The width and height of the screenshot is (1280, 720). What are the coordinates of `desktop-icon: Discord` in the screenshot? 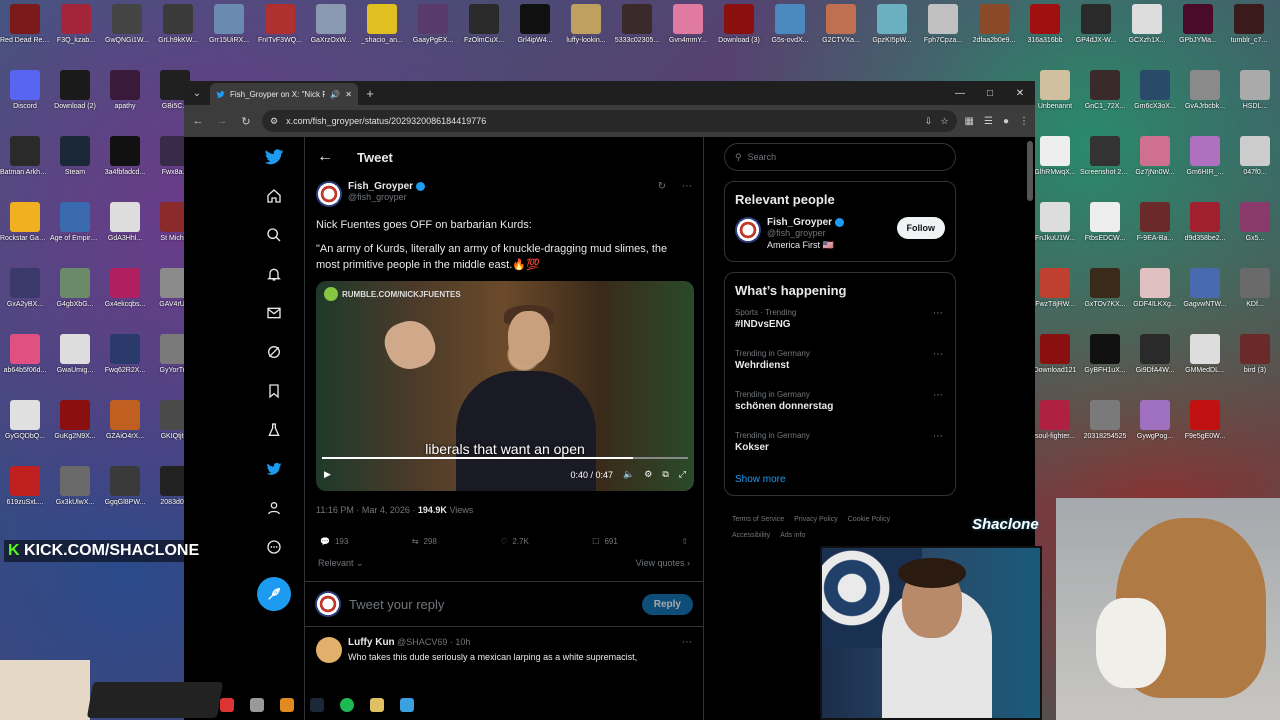 It's located at (25, 90).